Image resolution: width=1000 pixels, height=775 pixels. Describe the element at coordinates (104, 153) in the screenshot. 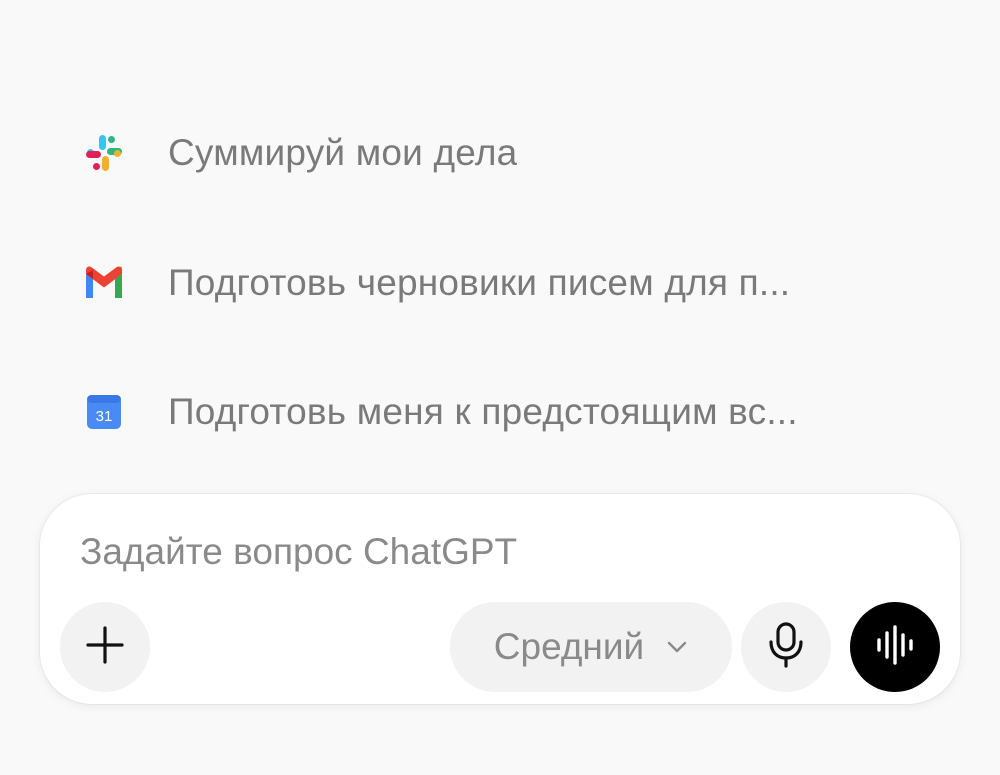

I see `slack-icon` at that location.